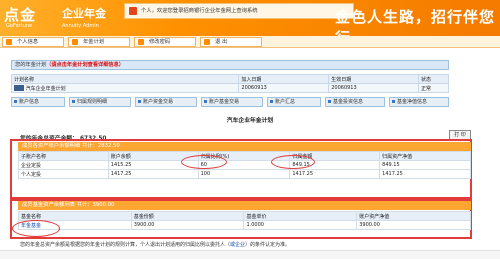 The height and width of the screenshot is (259, 500). What do you see at coordinates (250, 254) in the screenshot?
I see `footer-strip` at bounding box center [250, 254].